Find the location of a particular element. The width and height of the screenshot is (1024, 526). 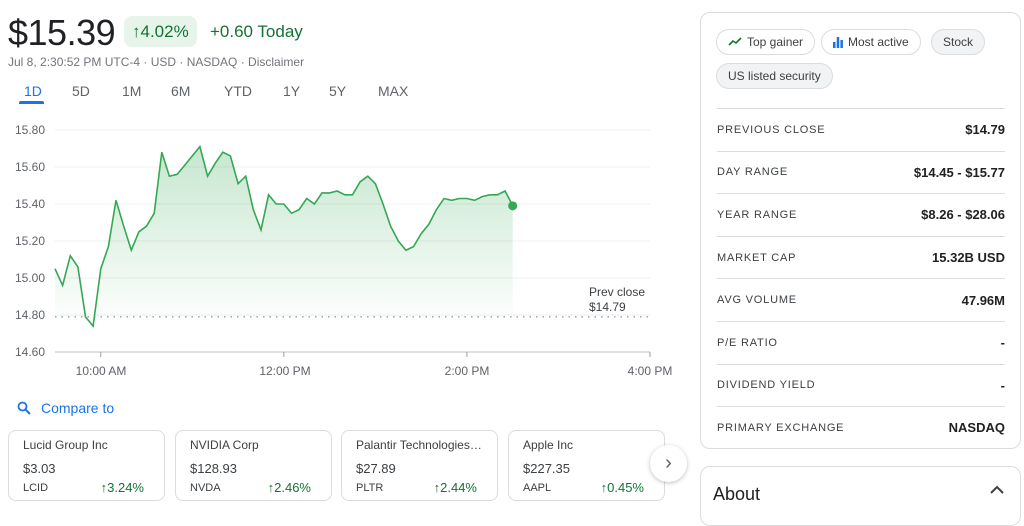

chip-stock: Stock is located at coordinates (958, 42).